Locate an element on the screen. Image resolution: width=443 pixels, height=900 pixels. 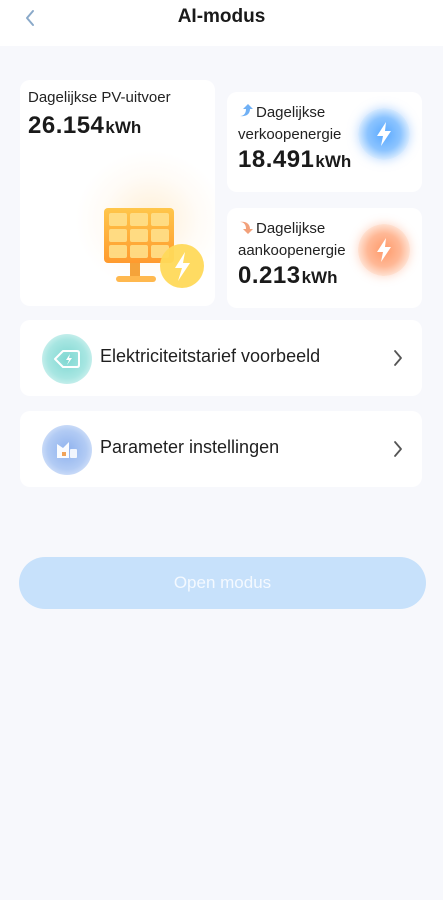
solar-panel-icon is located at coordinates (154, 248).